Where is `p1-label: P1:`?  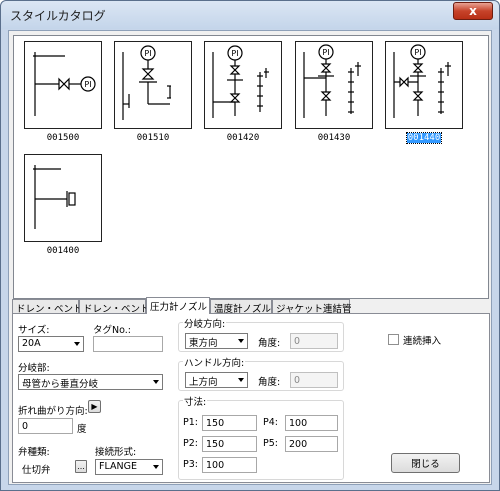 p1-label: P1: is located at coordinates (190, 422).